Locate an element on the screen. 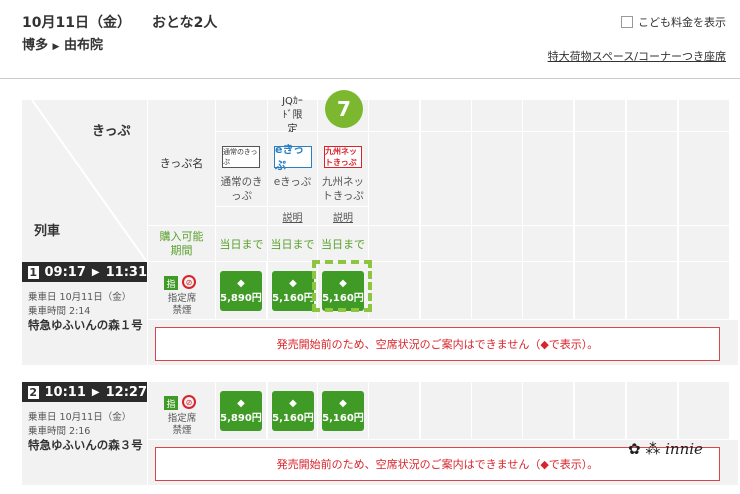 Image resolution: width=740 pixels, height=494 pixels. corner-ticket-label: きっぷ is located at coordinates (111, 131).